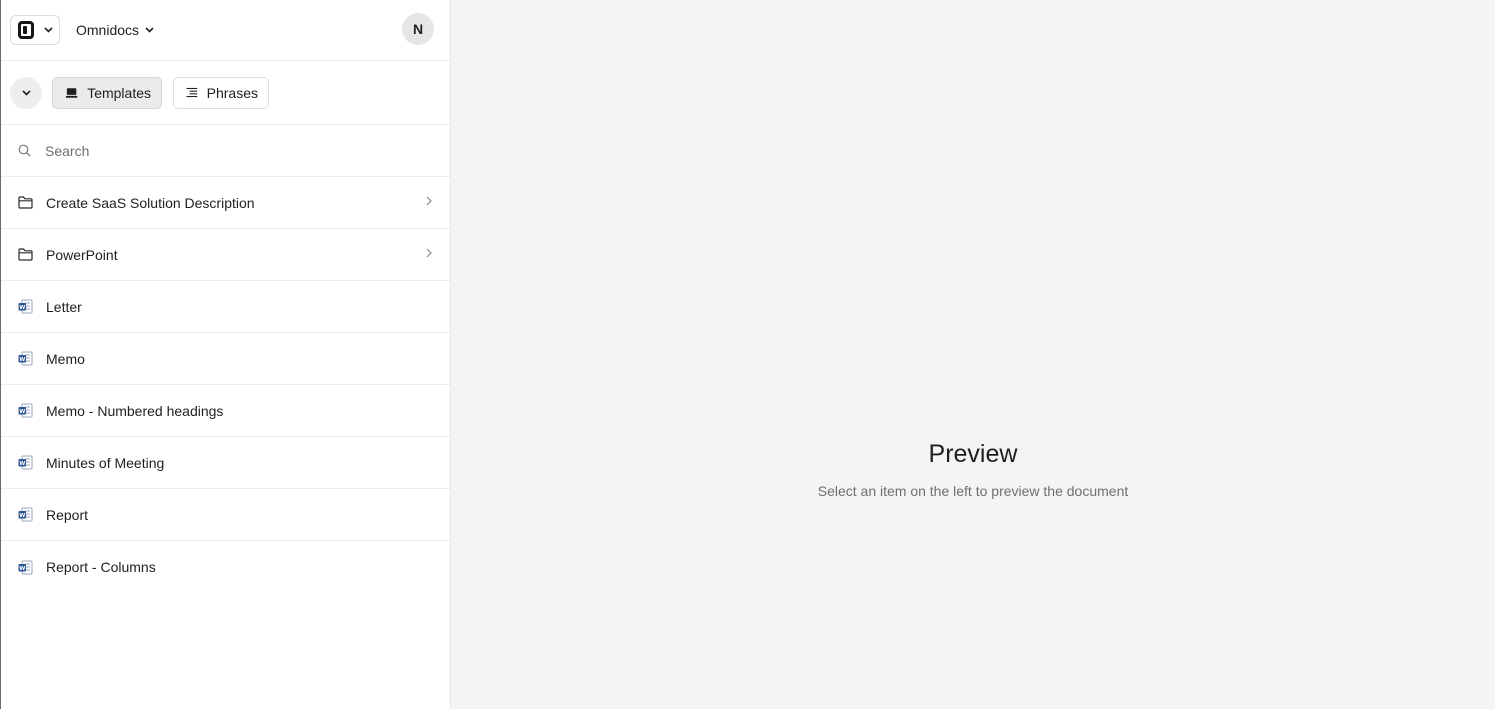 The image size is (1495, 709). What do you see at coordinates (108, 30) in the screenshot?
I see `workspace-name: Omnidocs` at bounding box center [108, 30].